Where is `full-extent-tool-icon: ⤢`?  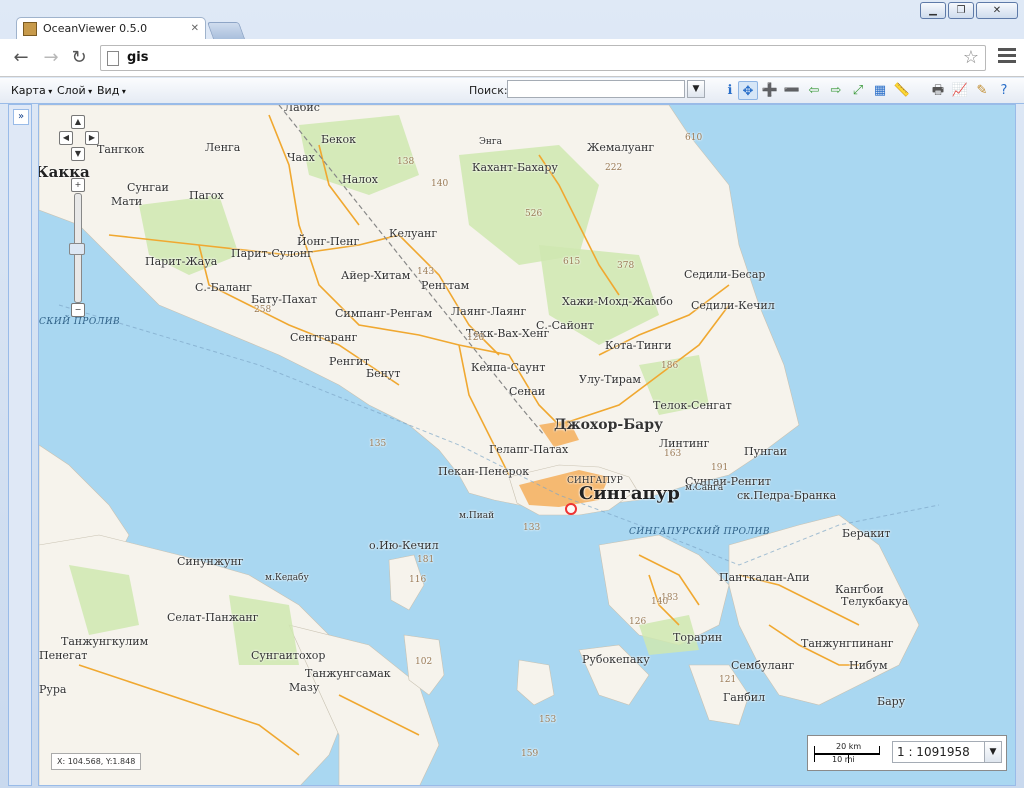 full-extent-tool-icon: ⤢ is located at coordinates (858, 90).